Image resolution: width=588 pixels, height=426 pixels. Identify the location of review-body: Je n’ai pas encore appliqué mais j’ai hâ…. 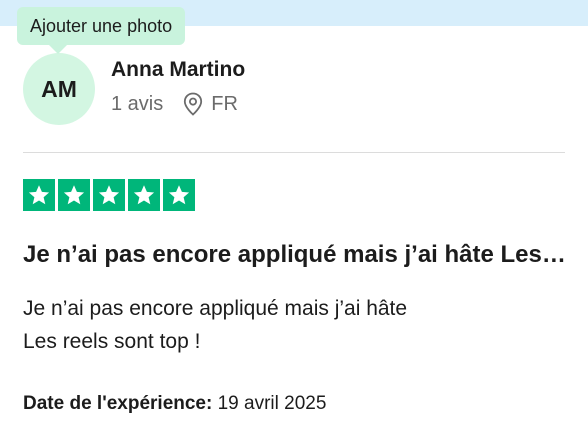
(215, 325).